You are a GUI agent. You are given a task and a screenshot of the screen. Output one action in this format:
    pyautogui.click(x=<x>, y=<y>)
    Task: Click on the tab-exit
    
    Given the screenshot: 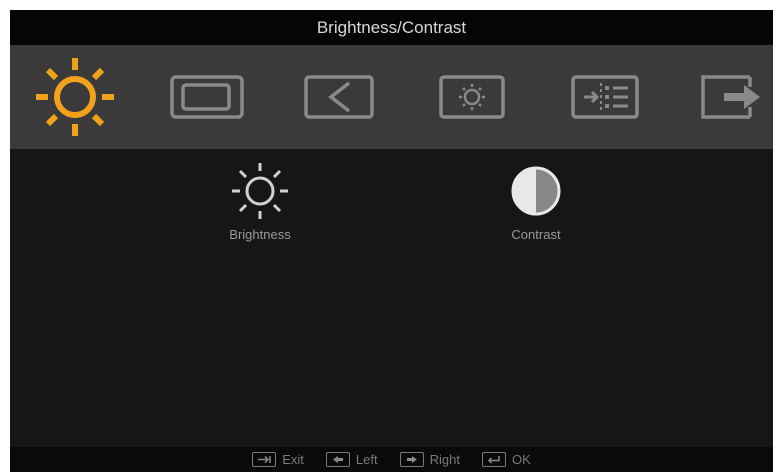 What is the action you would take?
    pyautogui.click(x=735, y=97)
    